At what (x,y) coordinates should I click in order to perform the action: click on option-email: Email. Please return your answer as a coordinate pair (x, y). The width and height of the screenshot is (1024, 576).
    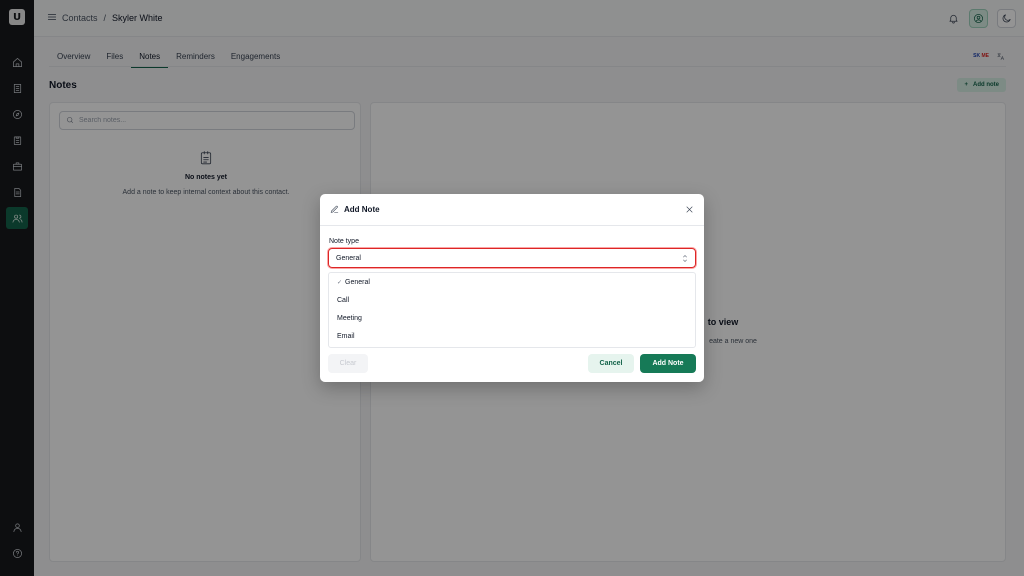
    Looking at the image, I should click on (346, 336).